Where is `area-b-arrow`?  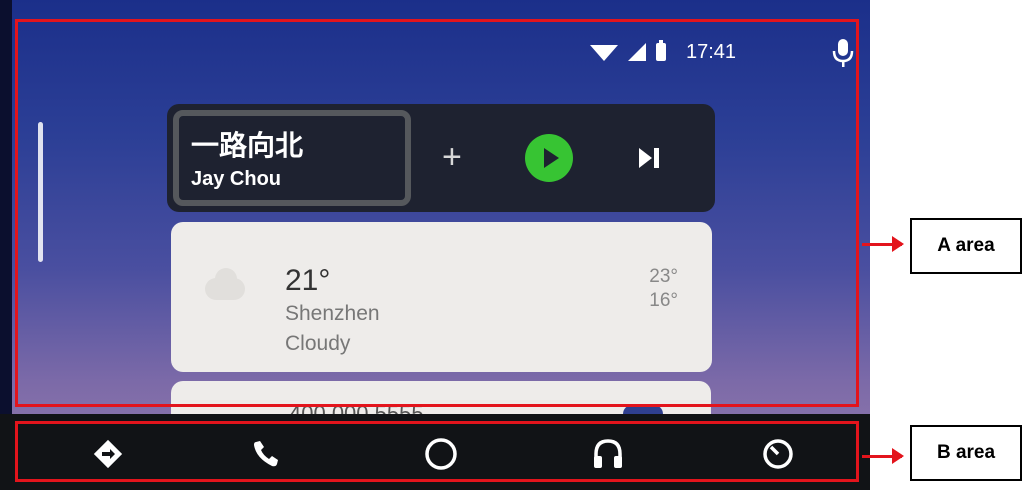
area-b-arrow is located at coordinates (883, 456).